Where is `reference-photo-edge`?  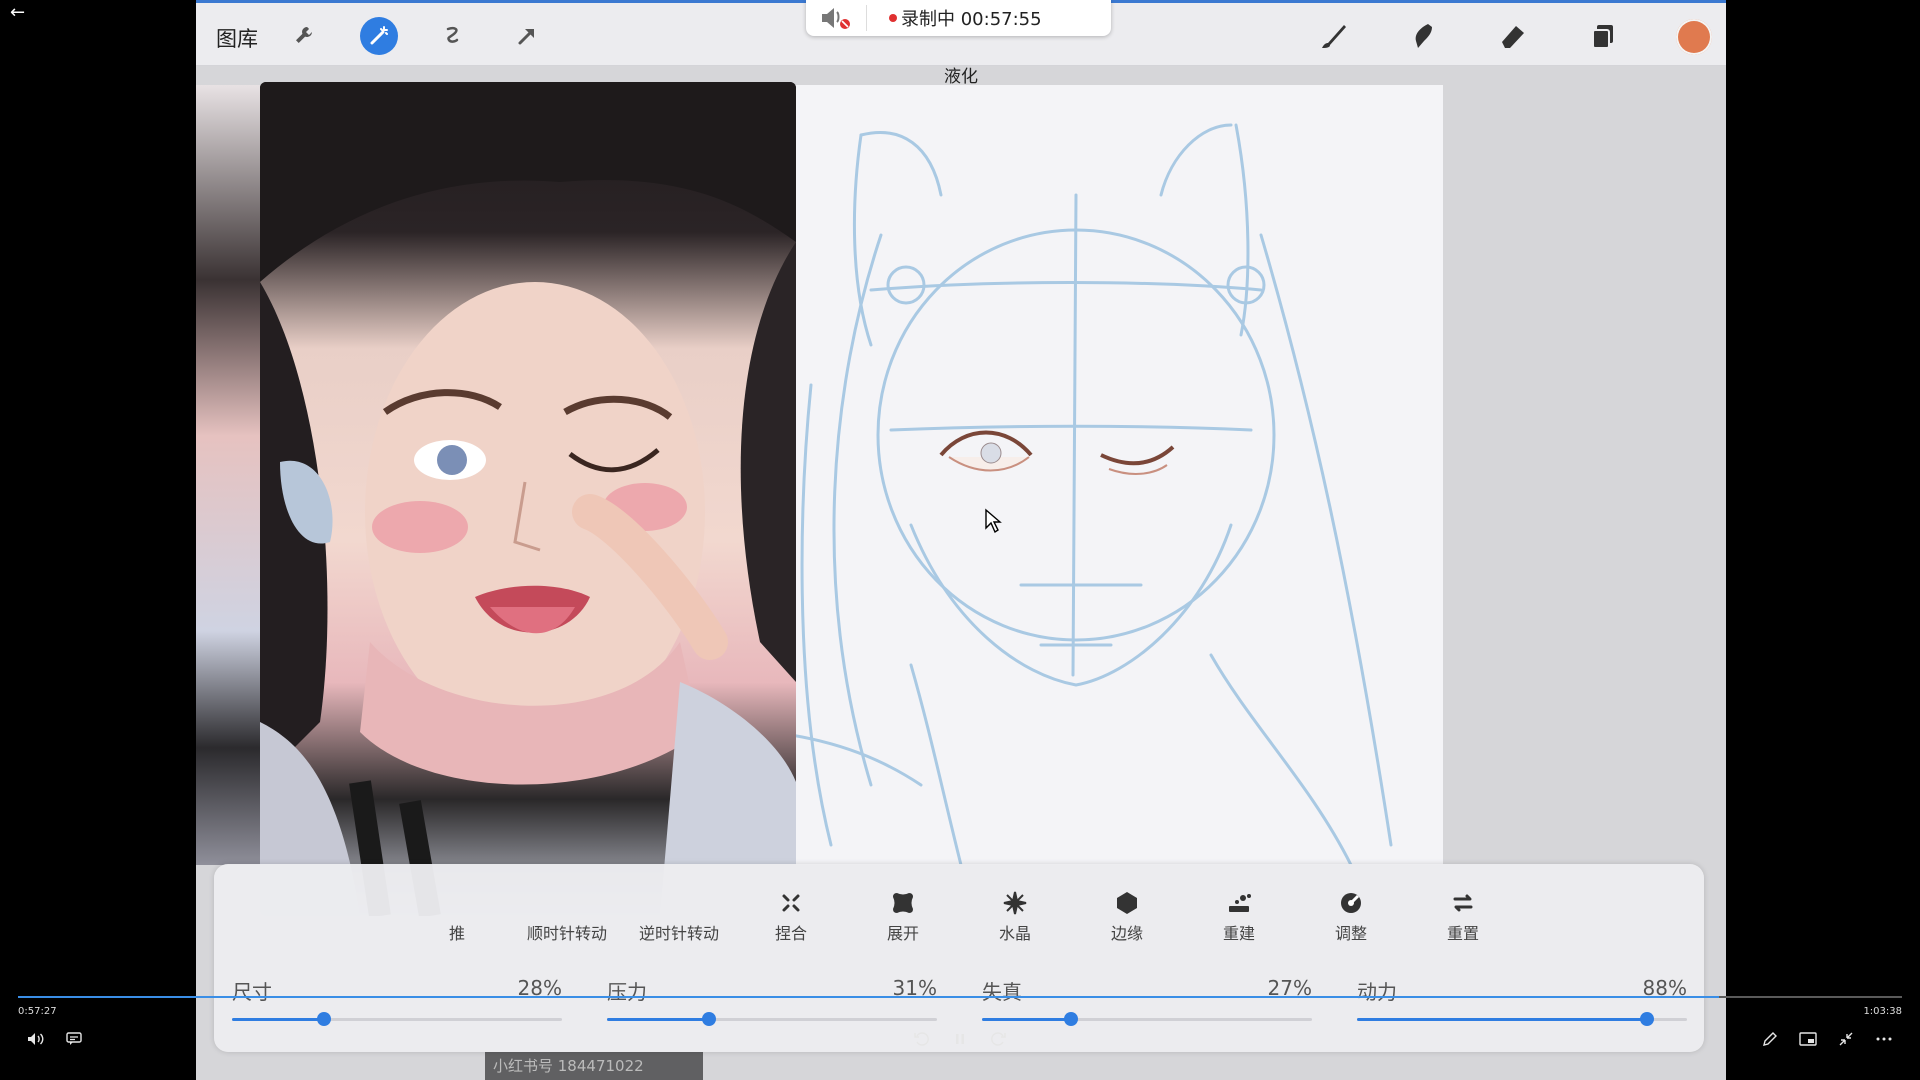 reference-photo-edge is located at coordinates (228, 475).